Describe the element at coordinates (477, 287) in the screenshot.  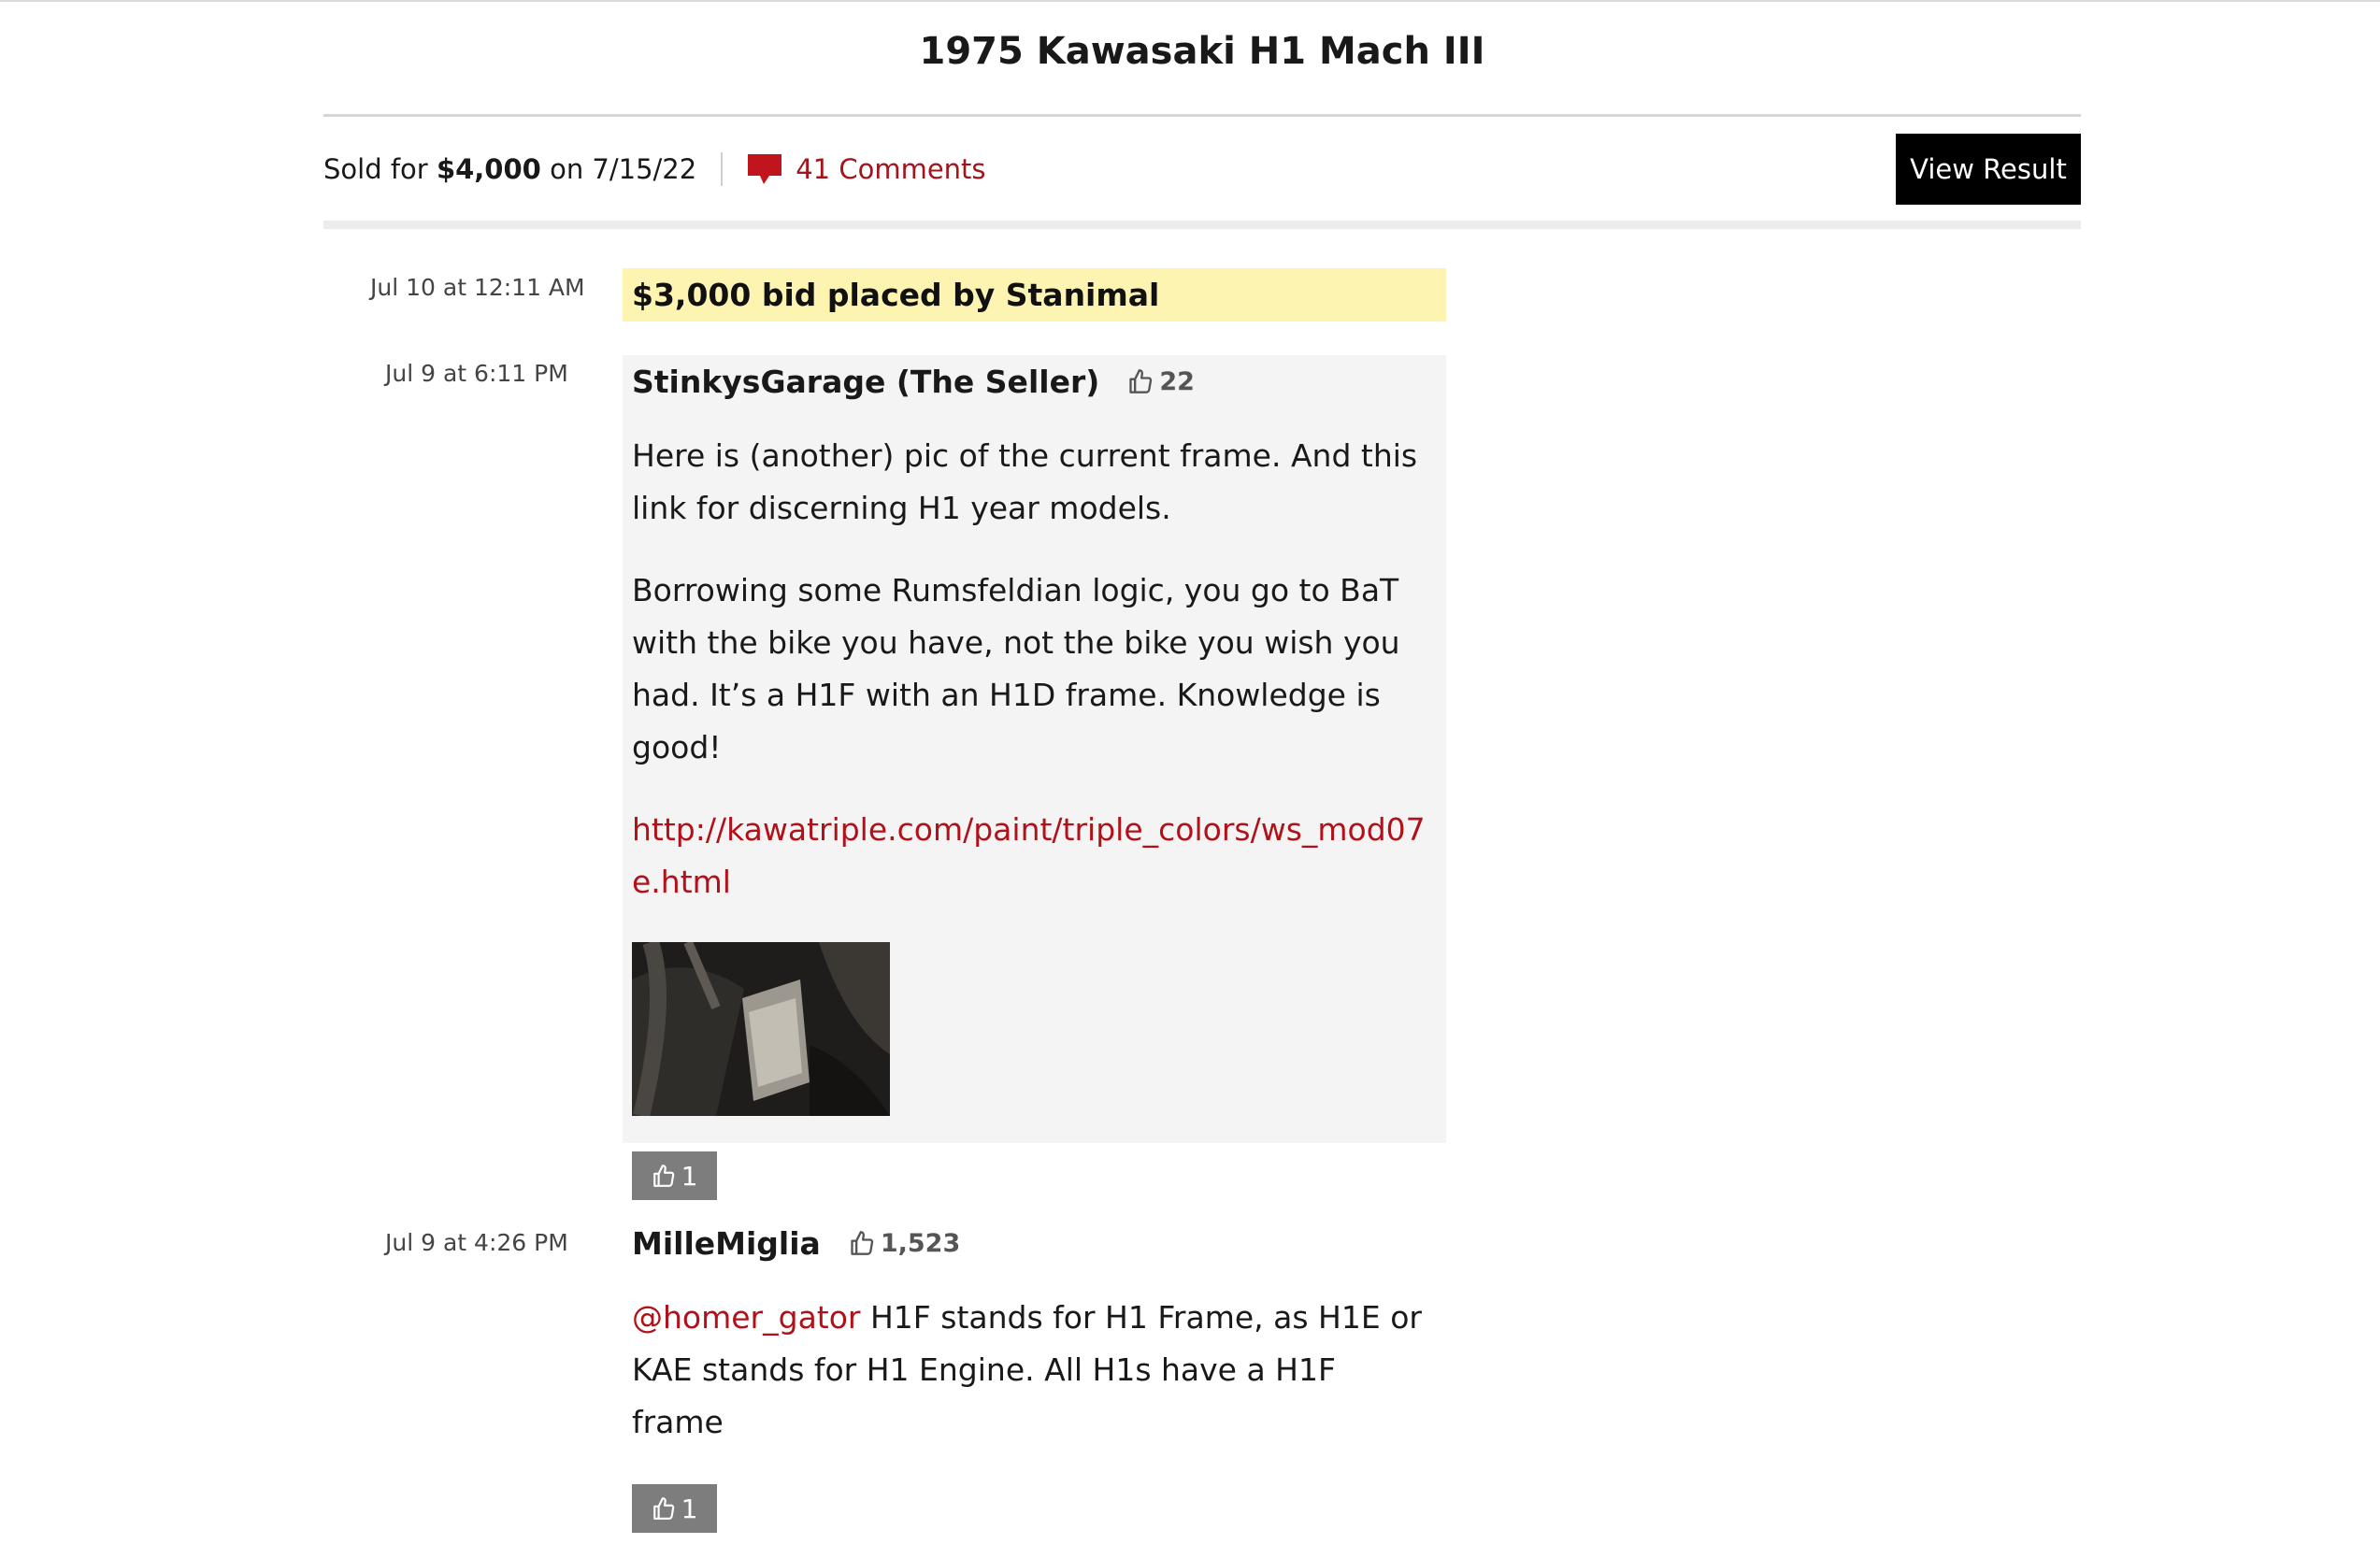
I see `bid-timestamp: Jul 10 at 12:11 AM` at that location.